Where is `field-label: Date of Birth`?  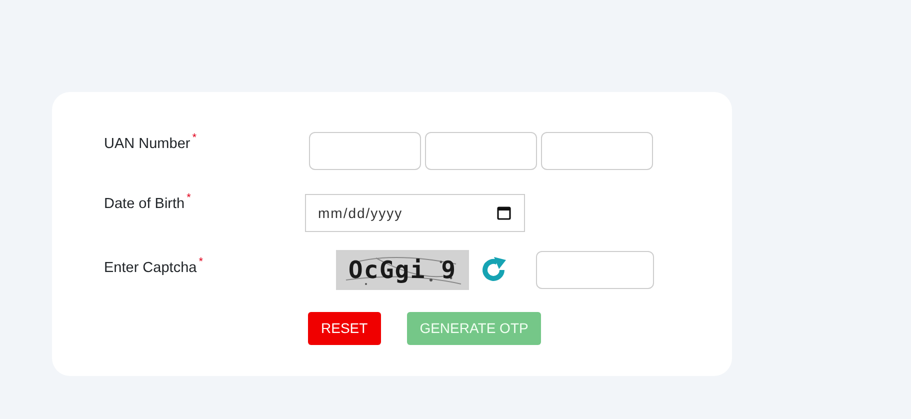
field-label: Date of Birth is located at coordinates (144, 204).